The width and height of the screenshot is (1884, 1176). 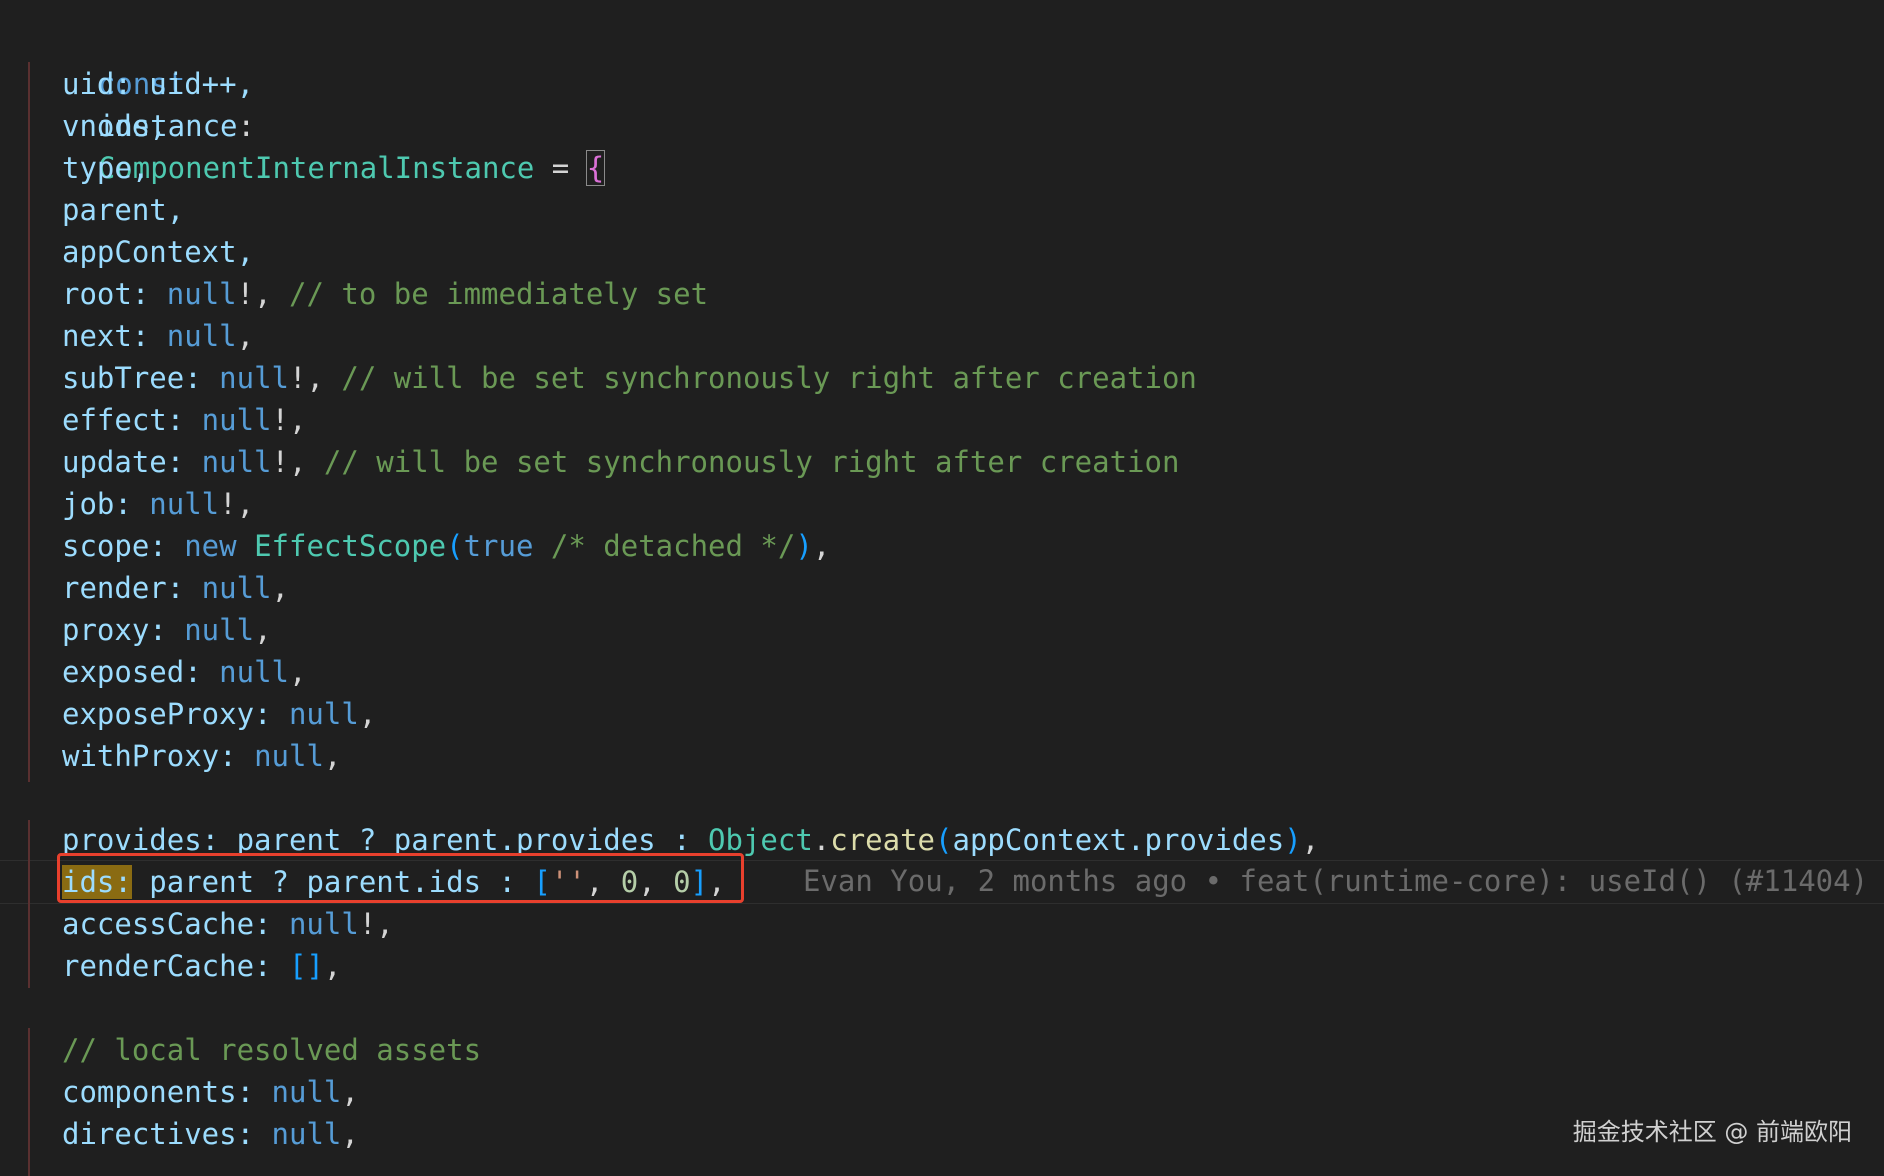 I want to click on code-line: root: null!, // to be immediately set, so click(x=368, y=294).